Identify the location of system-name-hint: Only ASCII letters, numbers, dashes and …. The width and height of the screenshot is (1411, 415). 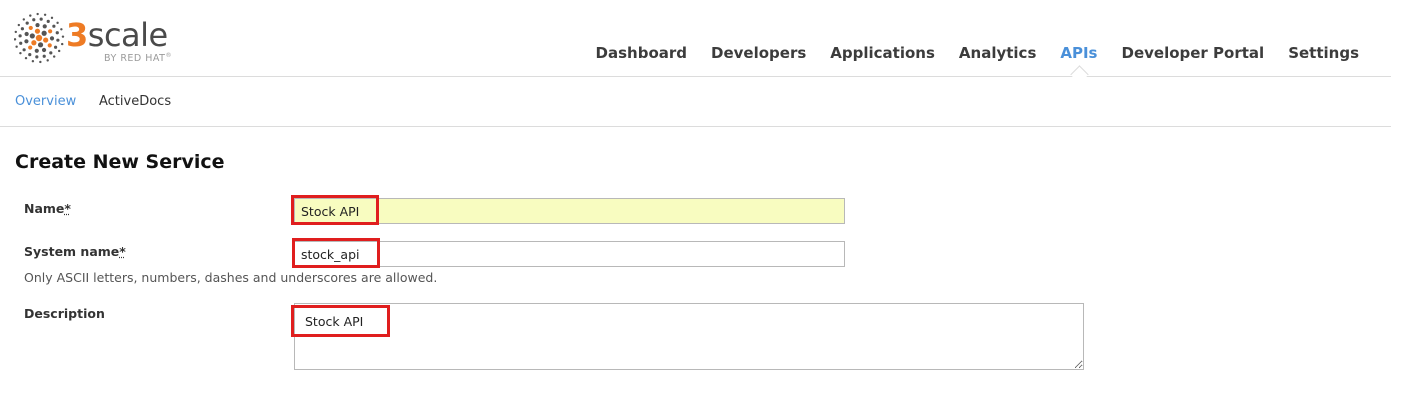
(231, 277).